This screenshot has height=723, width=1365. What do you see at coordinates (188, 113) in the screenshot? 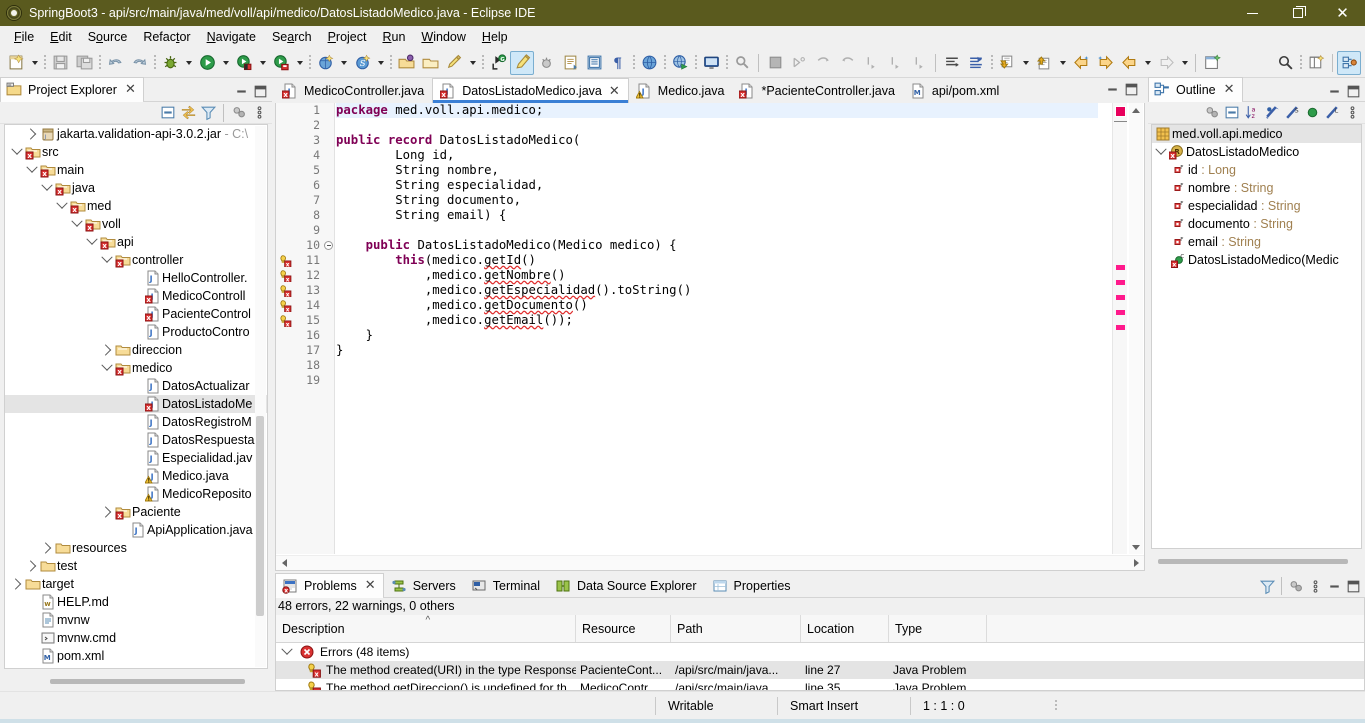
I see `link-with-editor-icon` at bounding box center [188, 113].